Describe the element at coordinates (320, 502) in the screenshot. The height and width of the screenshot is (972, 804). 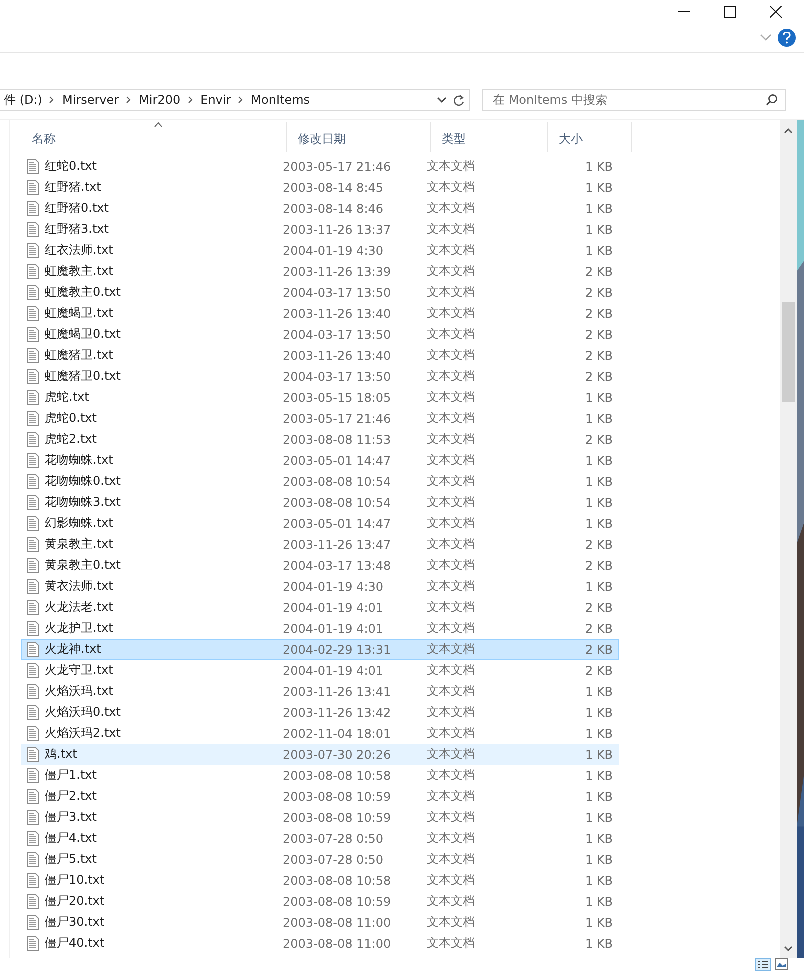
I see `file-row: 花吻蜘蛛3.txt 2003-08-08 10:54 文本文档 1 KB` at that location.